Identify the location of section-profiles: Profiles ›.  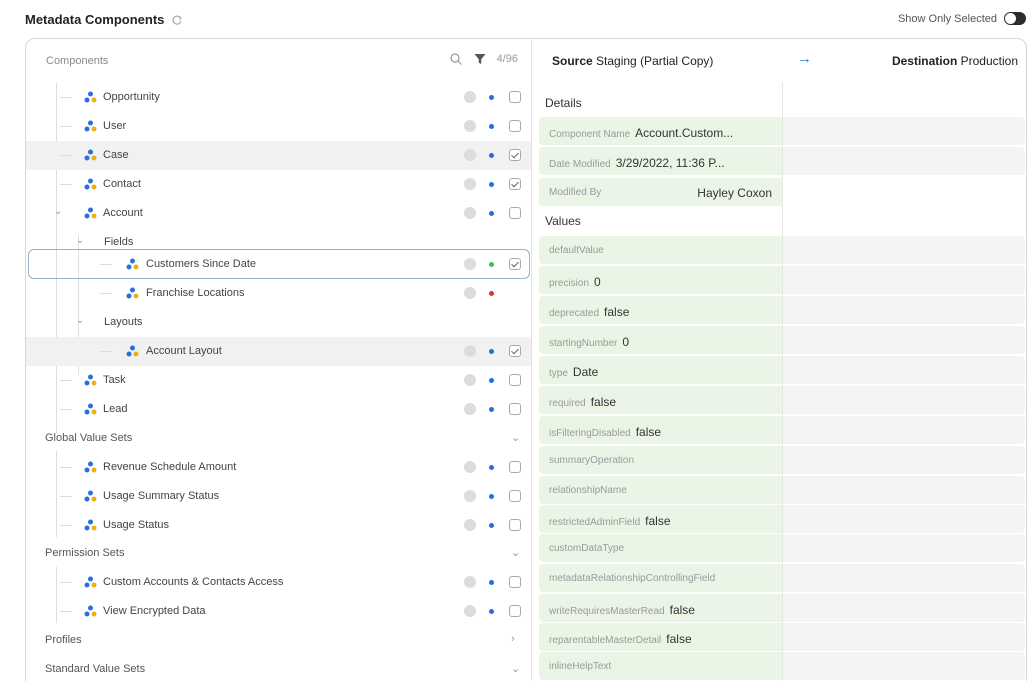
(278, 640).